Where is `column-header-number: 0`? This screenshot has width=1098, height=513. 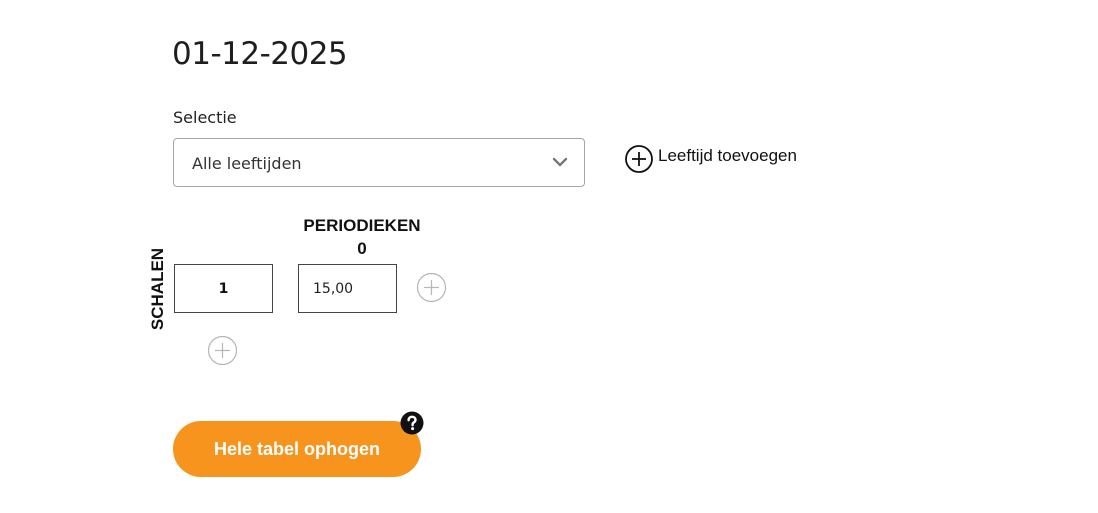 column-header-number: 0 is located at coordinates (362, 248).